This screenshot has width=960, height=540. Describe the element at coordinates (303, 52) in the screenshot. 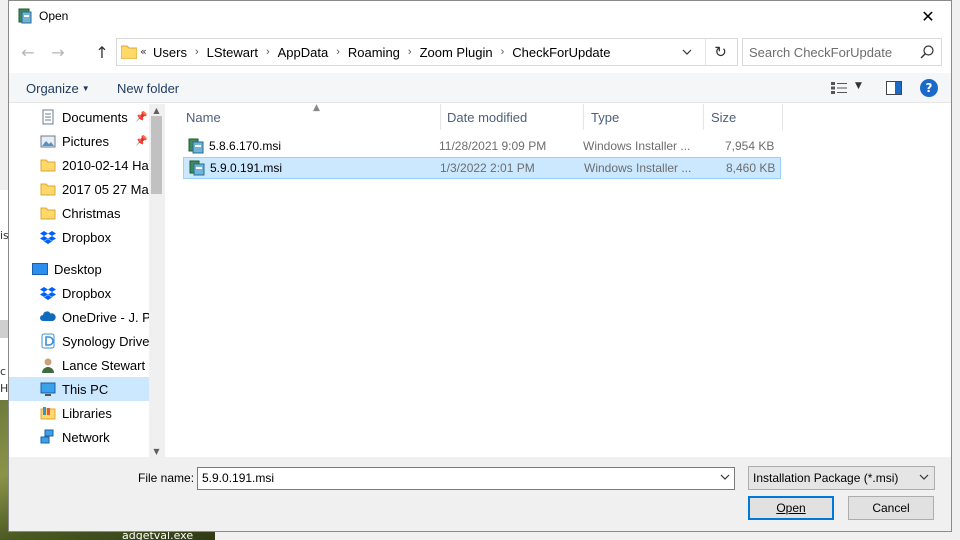

I see `breadcrumb-appdata: AppData` at that location.